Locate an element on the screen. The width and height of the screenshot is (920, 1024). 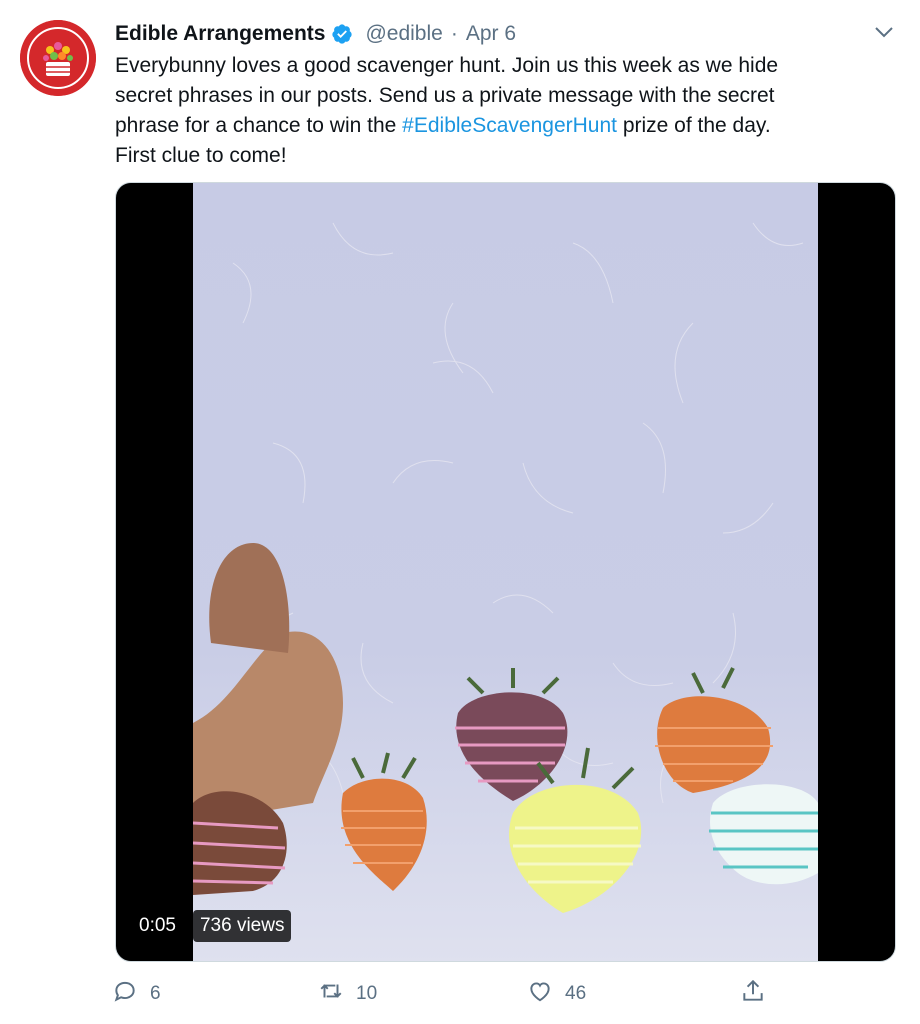
like-count: 46 is located at coordinates (576, 993).